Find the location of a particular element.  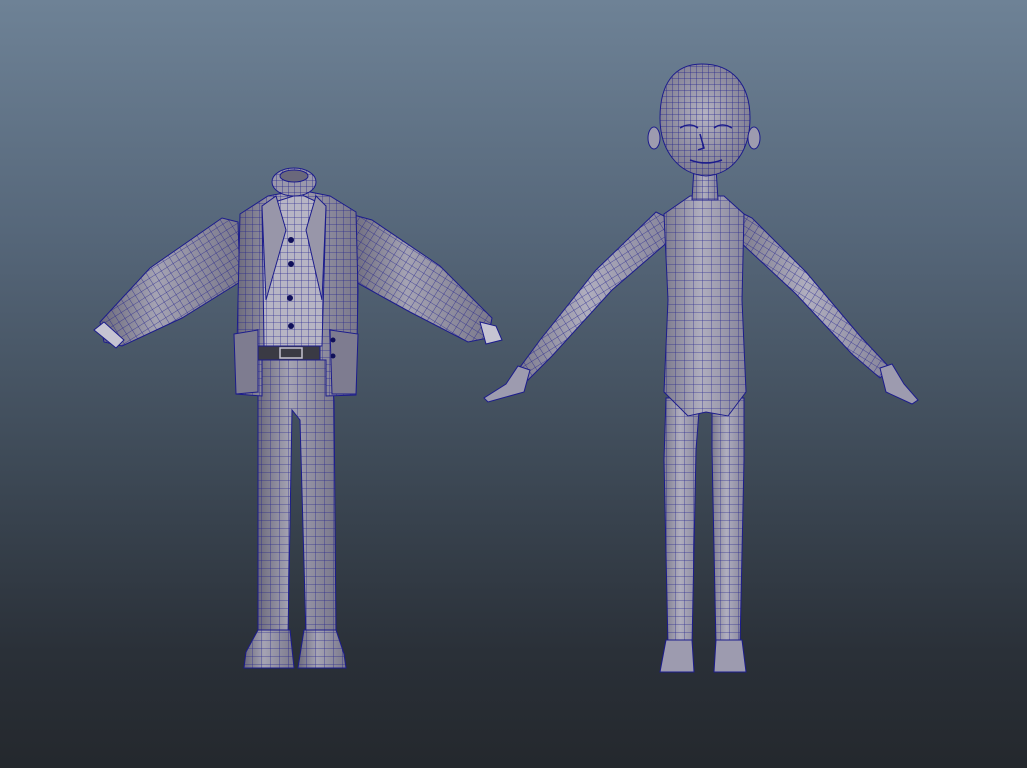

body-legs is located at coordinates (704, 522).